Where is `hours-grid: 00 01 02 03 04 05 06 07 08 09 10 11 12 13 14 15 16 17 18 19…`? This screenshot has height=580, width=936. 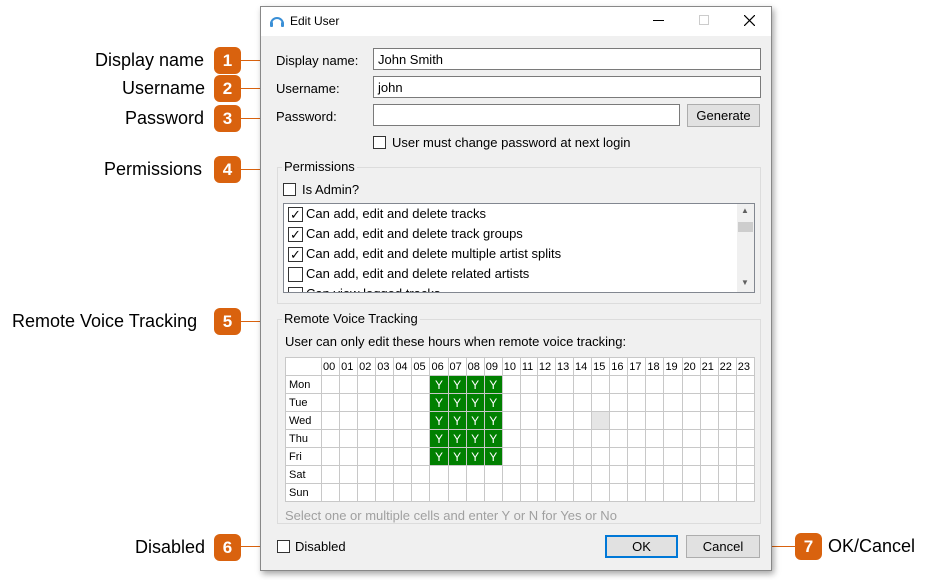
hours-grid: 00 01 02 03 04 05 06 07 08 09 10 11 12 13 14 15 16 17 18 19… is located at coordinates (520, 429).